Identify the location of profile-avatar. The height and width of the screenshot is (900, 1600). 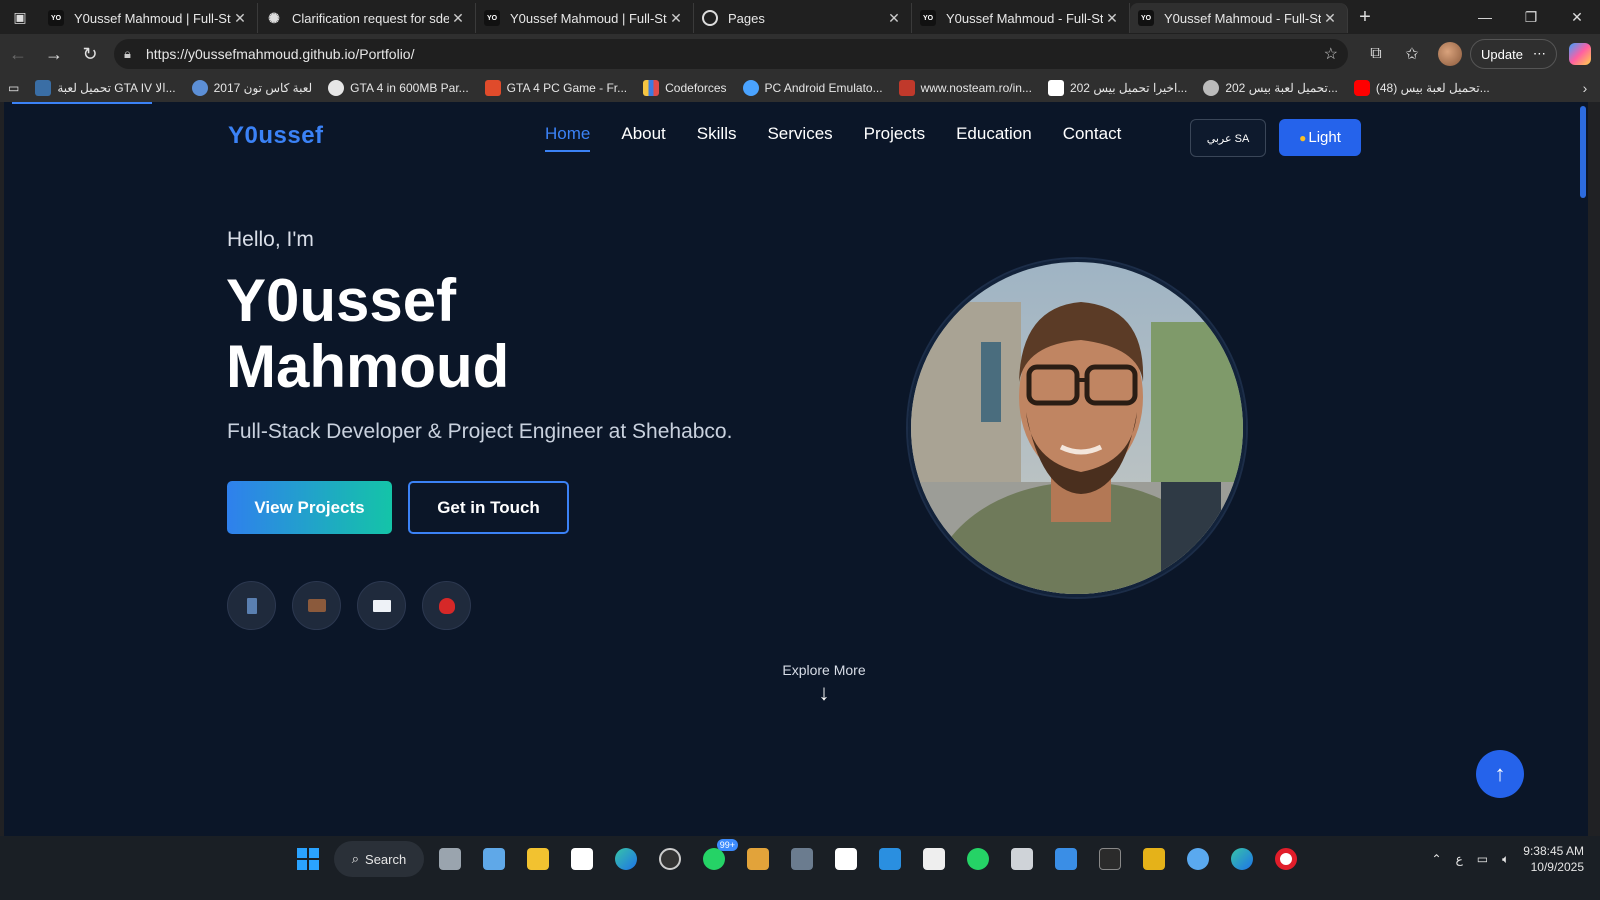
(1450, 54).